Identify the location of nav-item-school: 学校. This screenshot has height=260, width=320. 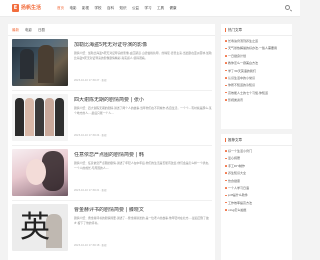
(98, 8).